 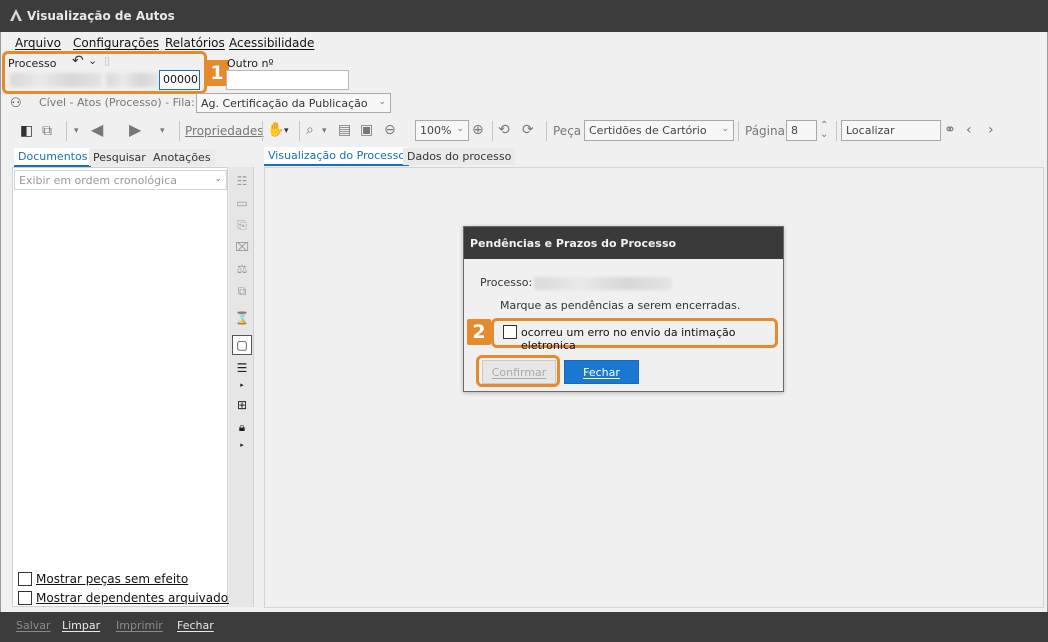 I want to click on tab-visualizacao-processo: Visualização do Processo, so click(x=337, y=156).